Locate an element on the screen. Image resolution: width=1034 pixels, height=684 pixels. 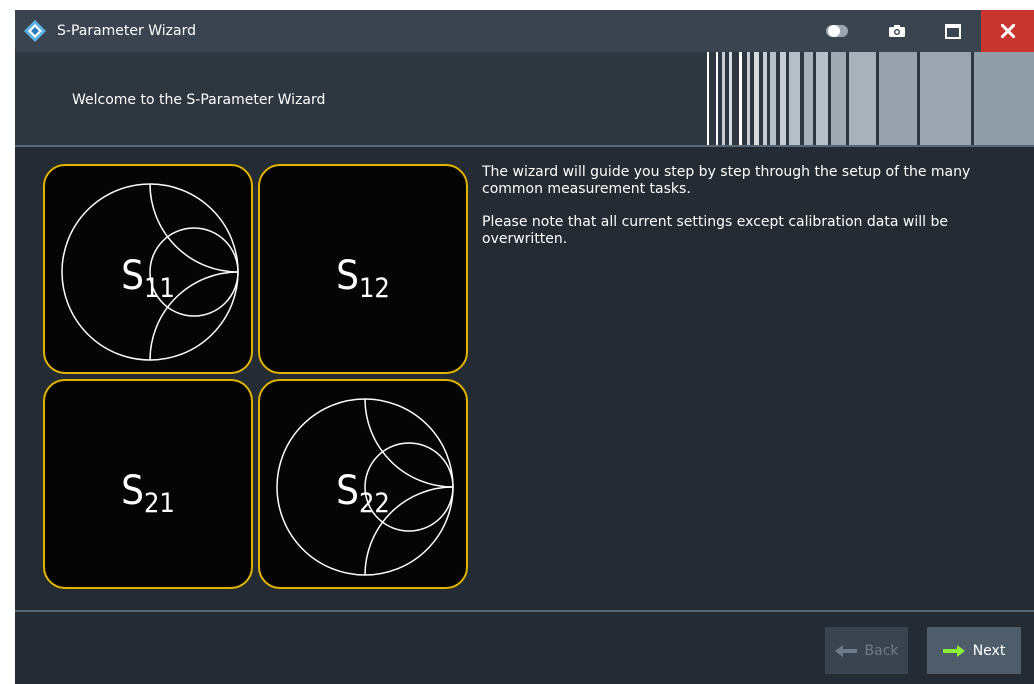
s22-tile: S22 is located at coordinates (363, 484).